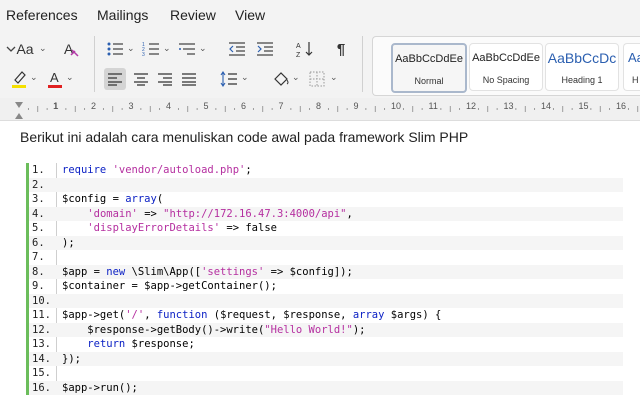  What do you see at coordinates (19, 79) in the screenshot?
I see `highlight-icon` at bounding box center [19, 79].